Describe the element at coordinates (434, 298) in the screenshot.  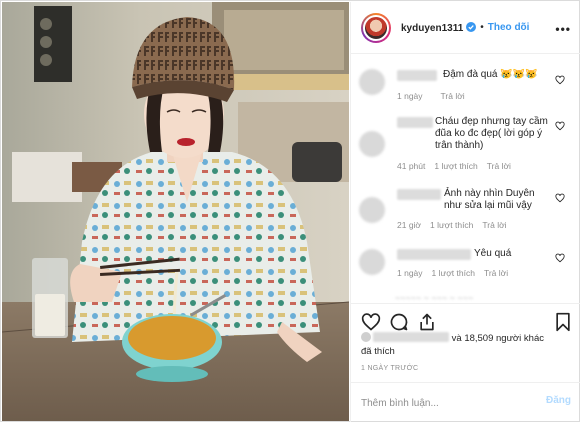
I see `truncated-comment: ~~~~~ ~ ~~~ ~ ~~~` at that location.